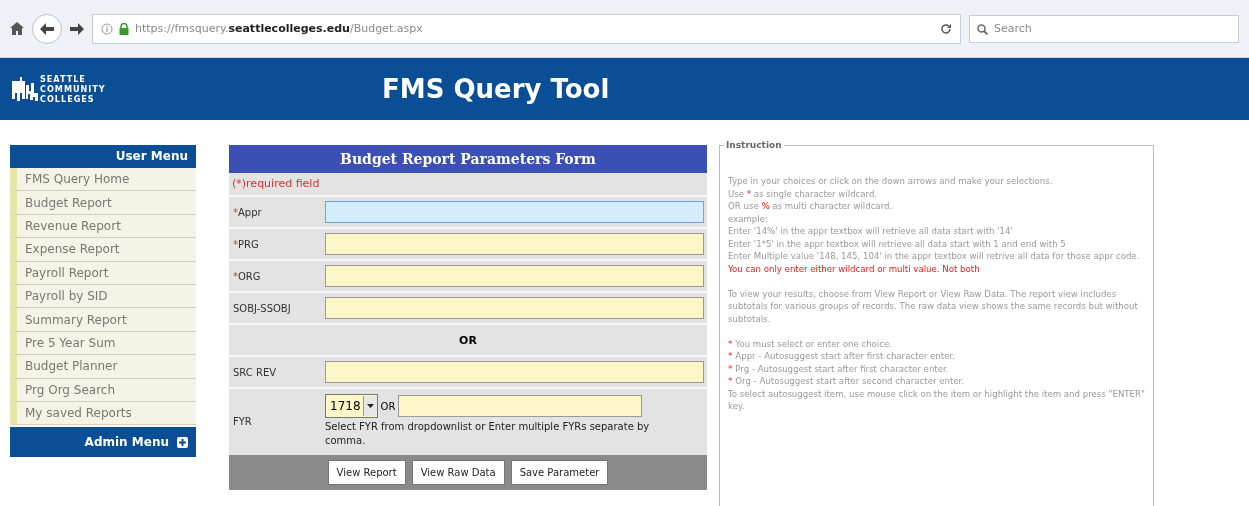 This screenshot has width=1249, height=506. What do you see at coordinates (366, 472) in the screenshot?
I see `form-button: View Report` at bounding box center [366, 472].